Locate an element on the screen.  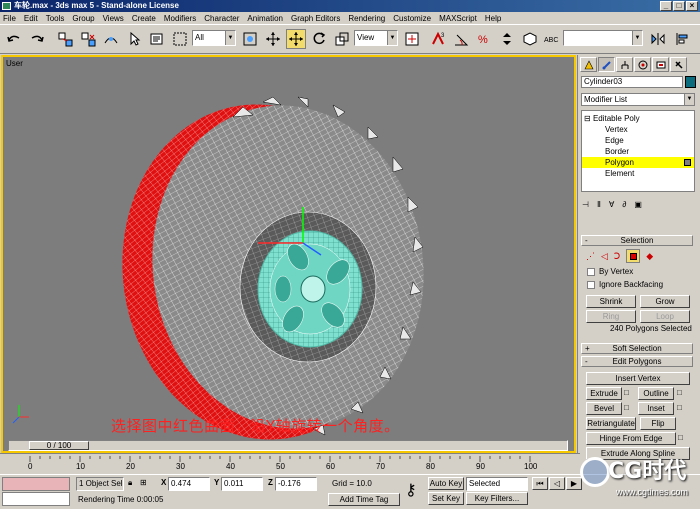
selection-filter-dropdown: All ▼ is located at coordinates (214, 38).